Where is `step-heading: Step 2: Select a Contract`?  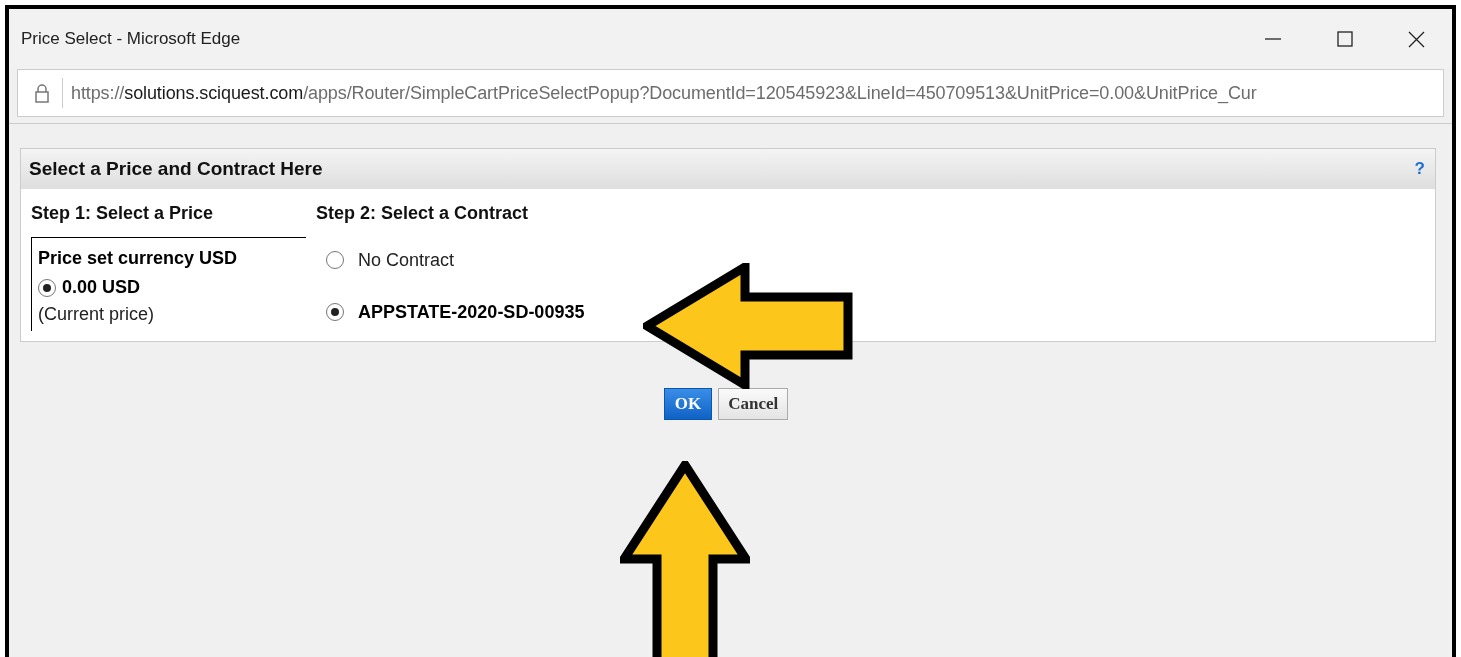 step-heading: Step 2: Select a Contract is located at coordinates (423, 214).